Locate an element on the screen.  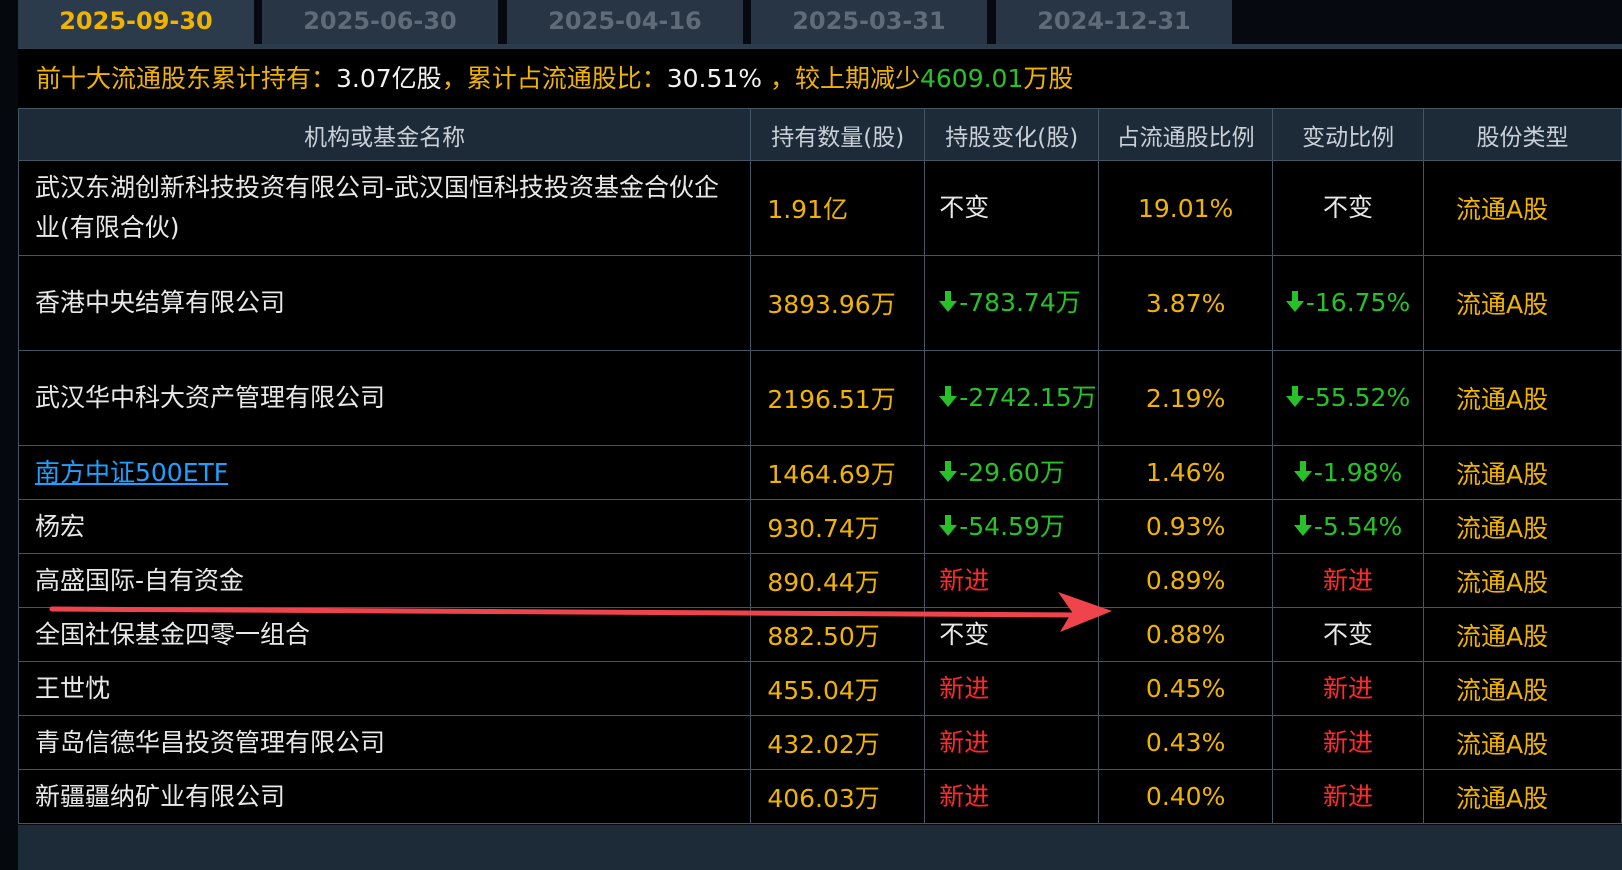
fund-link: 南方中证500ETF is located at coordinates (131, 472).